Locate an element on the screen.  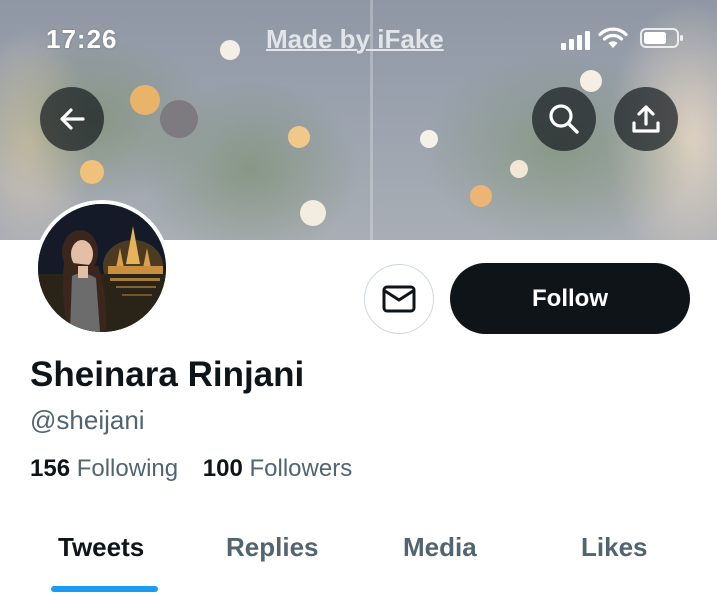
status-time: 17:26 is located at coordinates (82, 39).